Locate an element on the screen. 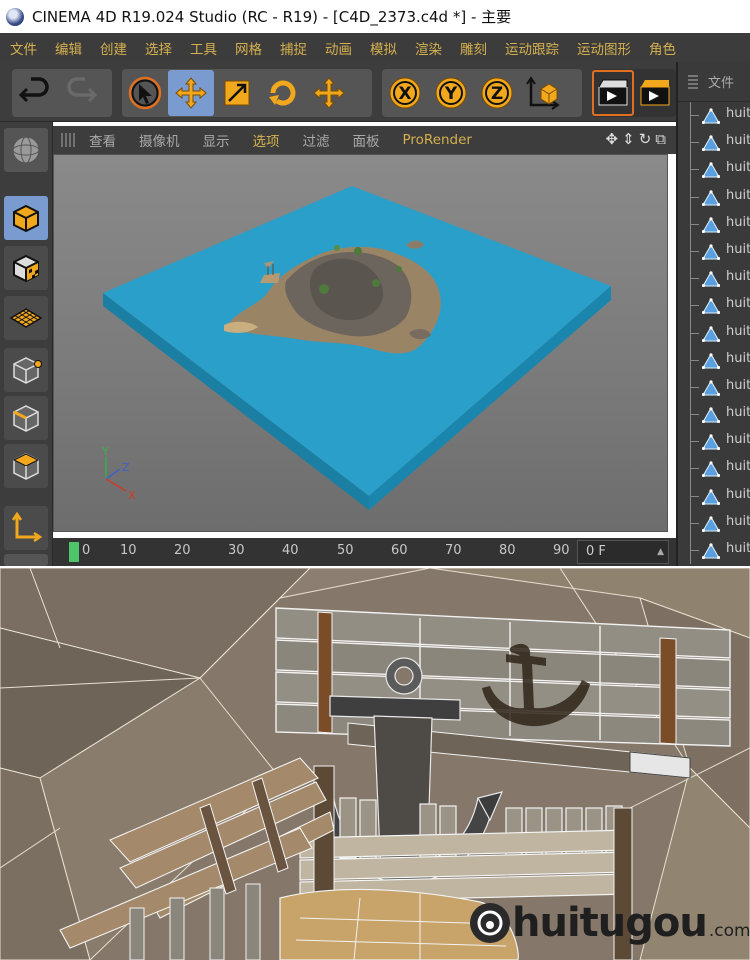 The height and width of the screenshot is (960, 750). viewport-menu-options: 选项 is located at coordinates (266, 140).